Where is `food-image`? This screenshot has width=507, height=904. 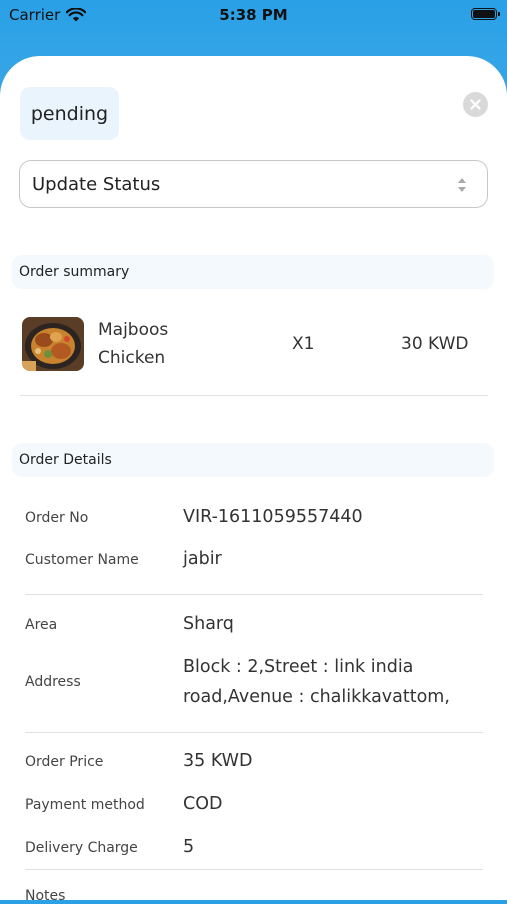
food-image is located at coordinates (53, 344).